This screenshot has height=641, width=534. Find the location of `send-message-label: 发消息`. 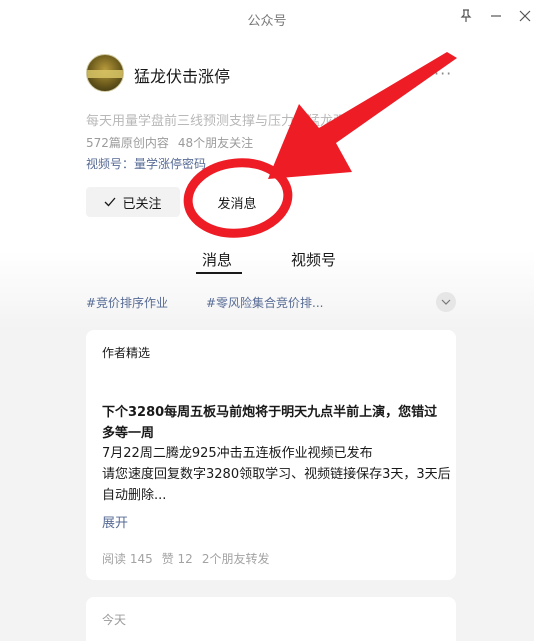

send-message-label: 发消息 is located at coordinates (237, 204).